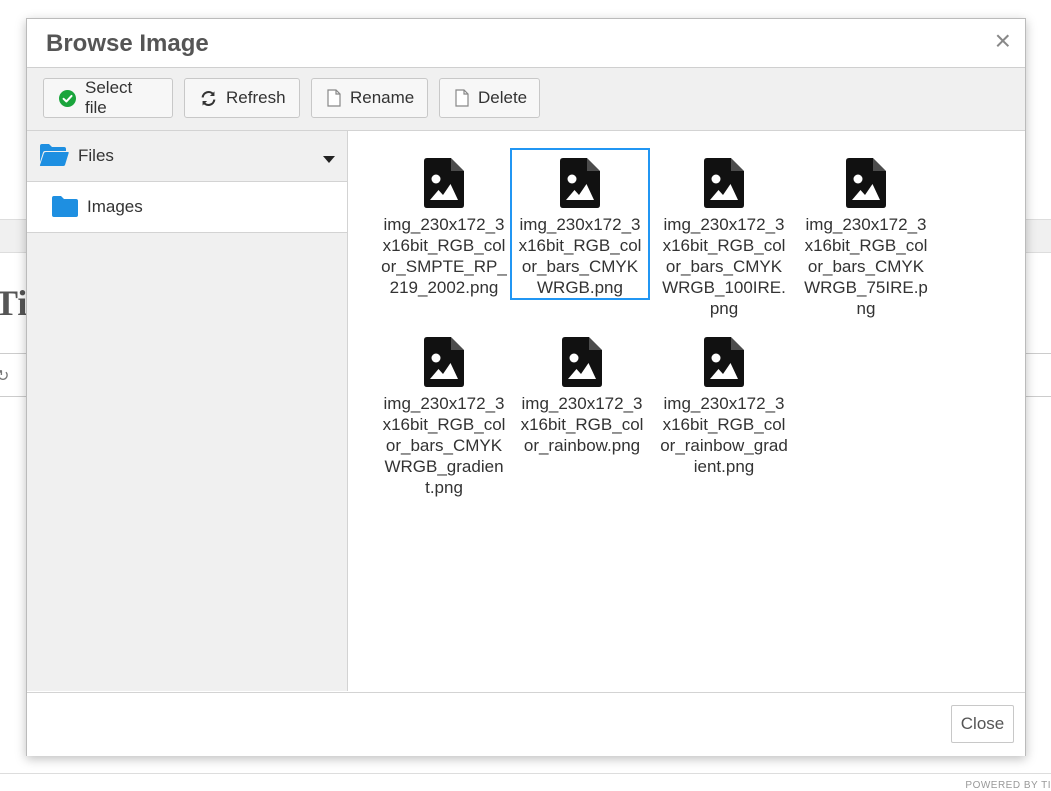  What do you see at coordinates (67, 98) in the screenshot?
I see `check-circle-icon` at bounding box center [67, 98].